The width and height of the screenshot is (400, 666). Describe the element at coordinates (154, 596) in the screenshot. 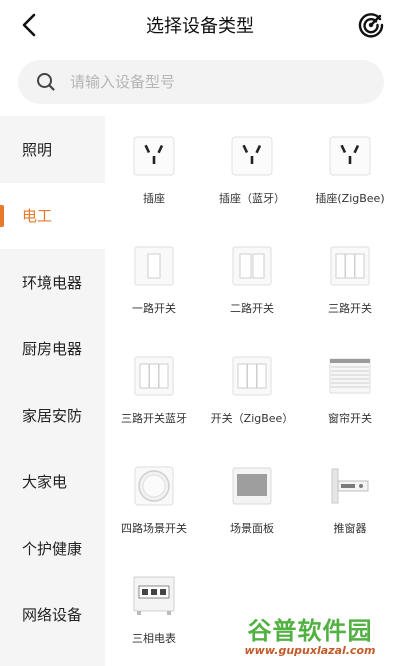

I see `electric-meter-icon` at that location.